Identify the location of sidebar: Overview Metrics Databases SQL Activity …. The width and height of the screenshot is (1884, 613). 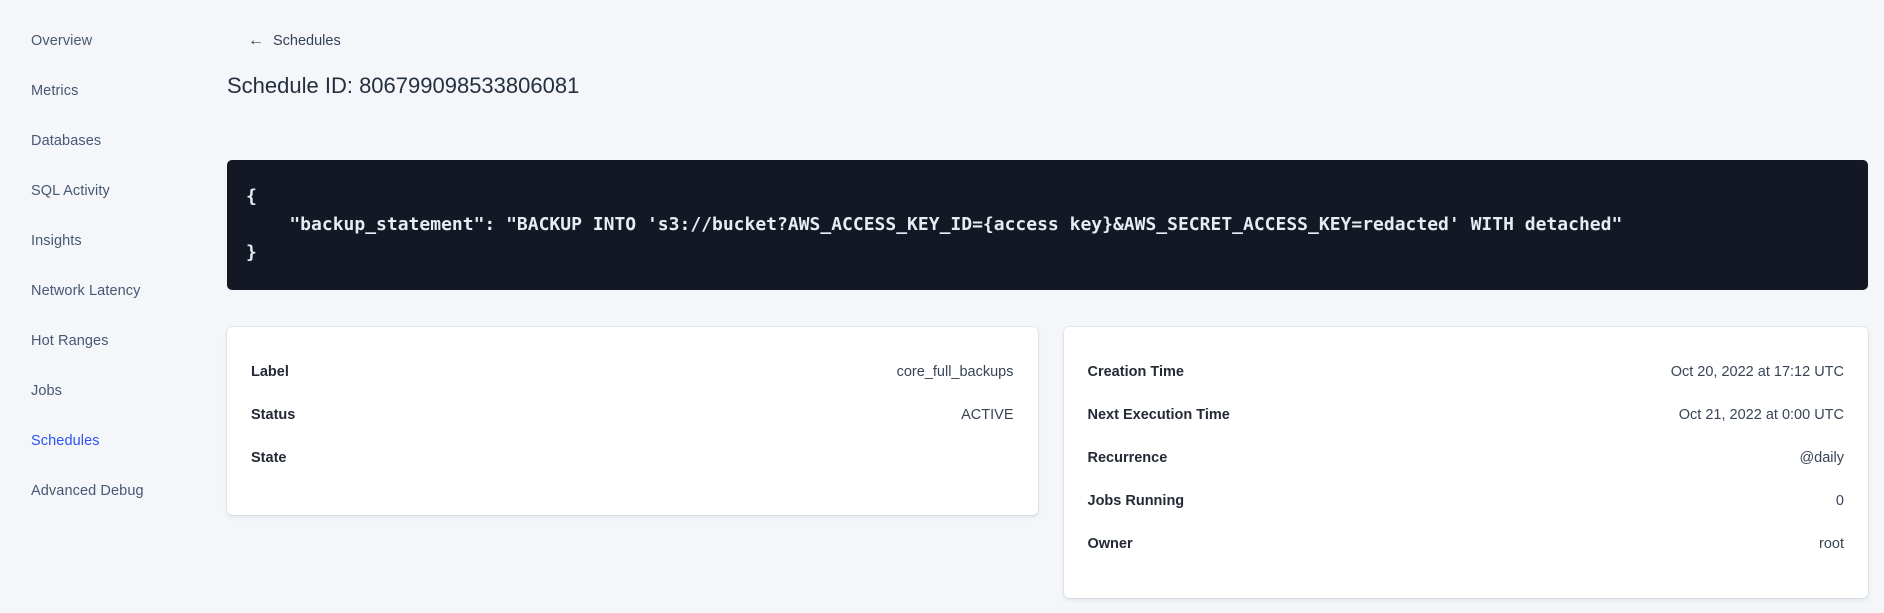
(100, 306).